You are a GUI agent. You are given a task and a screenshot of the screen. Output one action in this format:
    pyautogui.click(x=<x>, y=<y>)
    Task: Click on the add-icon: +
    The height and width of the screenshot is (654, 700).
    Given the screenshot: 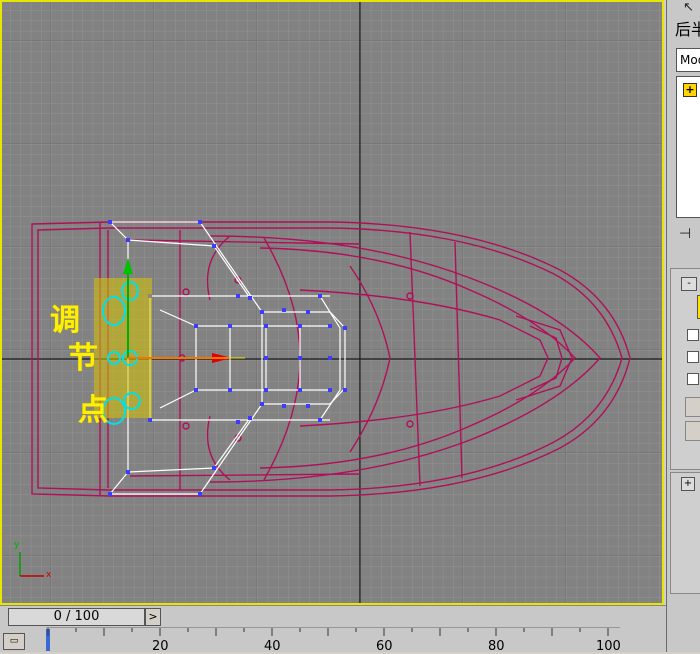 What is the action you would take?
    pyautogui.click(x=690, y=90)
    